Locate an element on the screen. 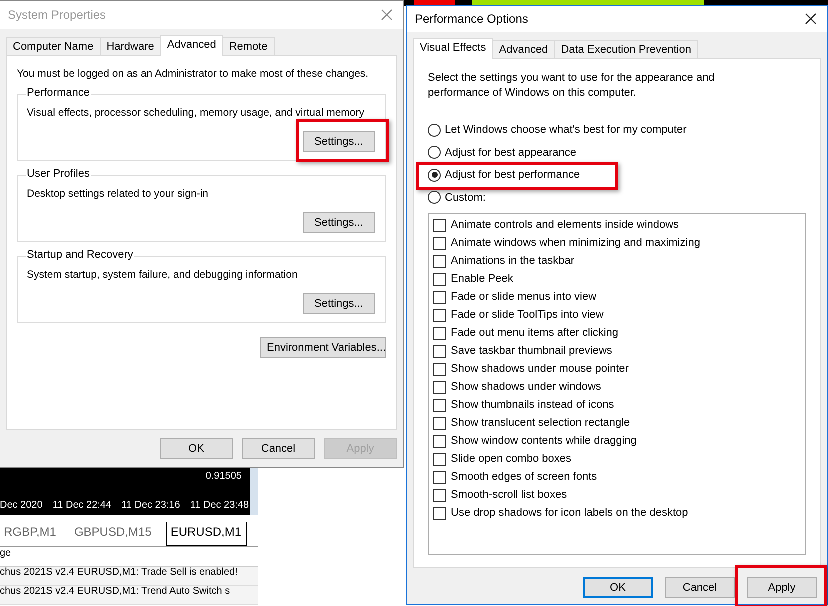 The height and width of the screenshot is (606, 828). description-text: Select the settings you want to use for the appearance and performance of Windows on this computer. is located at coordinates (572, 86).